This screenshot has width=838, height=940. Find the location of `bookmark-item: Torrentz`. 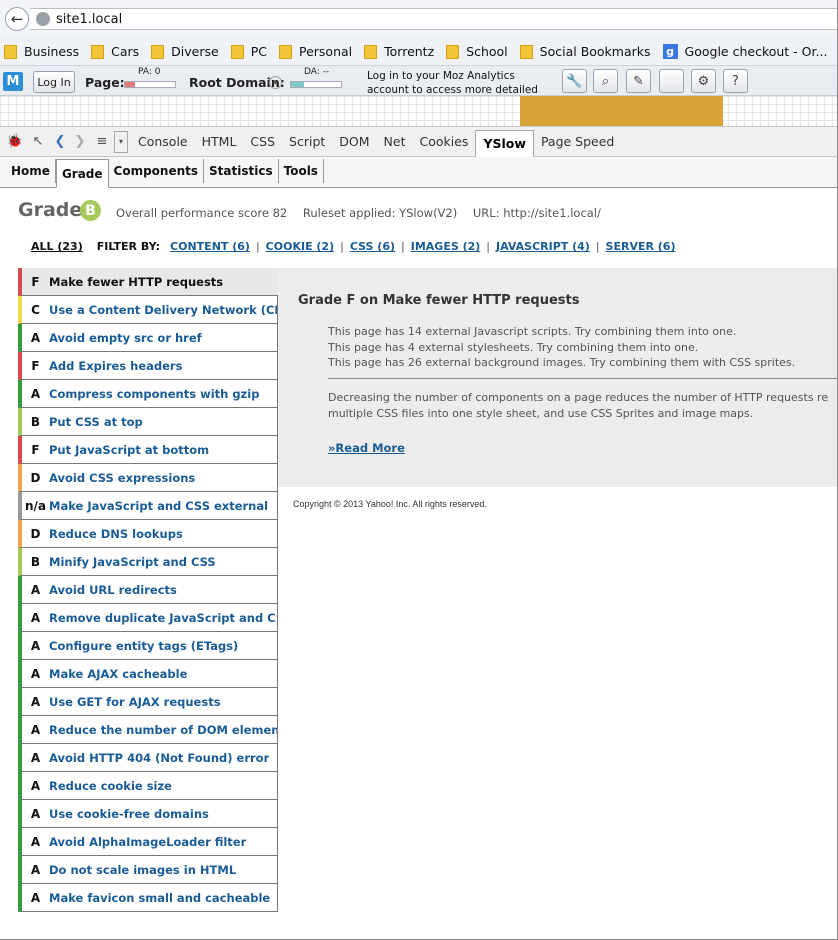

bookmark-item: Torrentz is located at coordinates (399, 51).